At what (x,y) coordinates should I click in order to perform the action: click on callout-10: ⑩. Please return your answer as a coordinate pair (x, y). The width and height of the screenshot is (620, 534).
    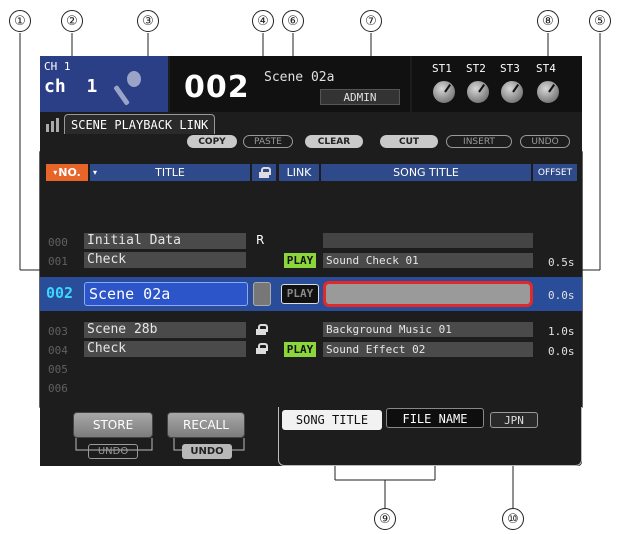
    Looking at the image, I should click on (513, 519).